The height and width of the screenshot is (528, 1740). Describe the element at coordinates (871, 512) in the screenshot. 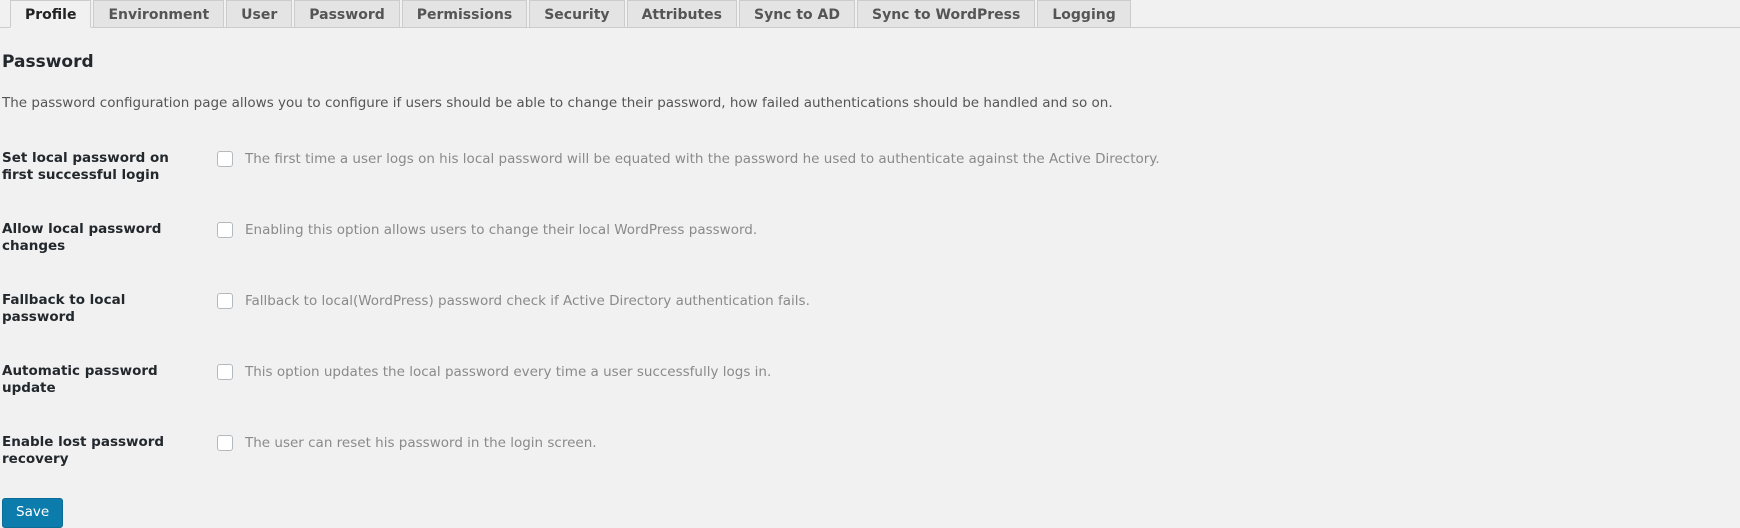

I see `save-button-wrapper: Save` at that location.